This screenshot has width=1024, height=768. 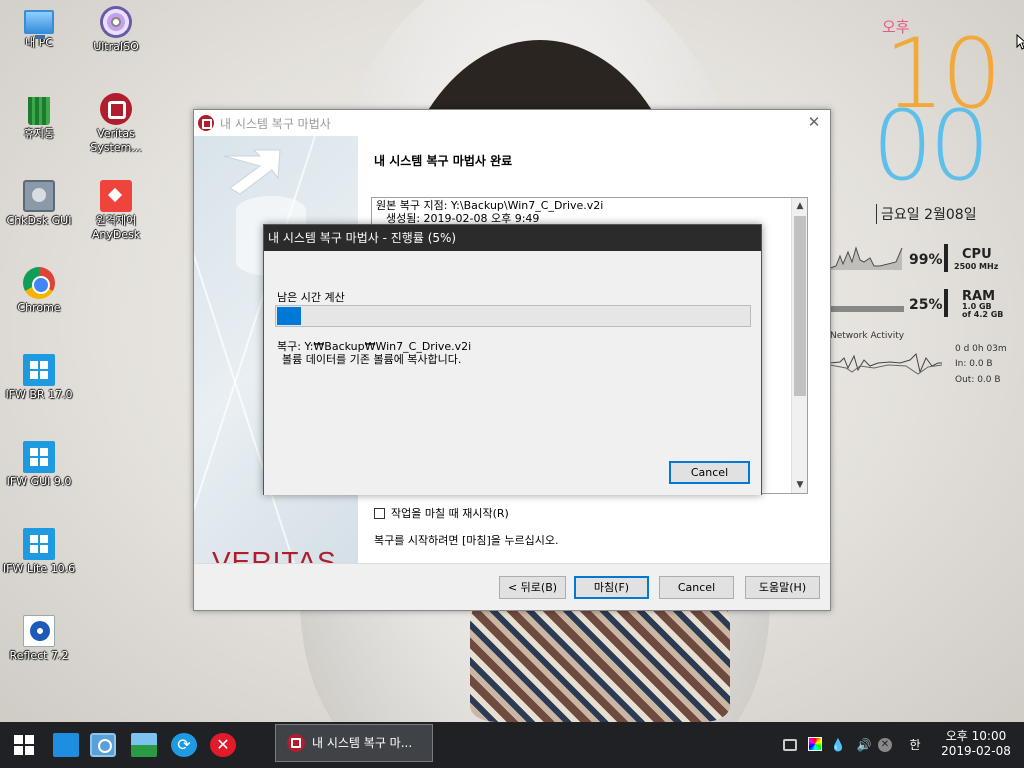 I want to click on desktop-icon-ifw-lite: IFW Lite 10.6, so click(x=39, y=552).